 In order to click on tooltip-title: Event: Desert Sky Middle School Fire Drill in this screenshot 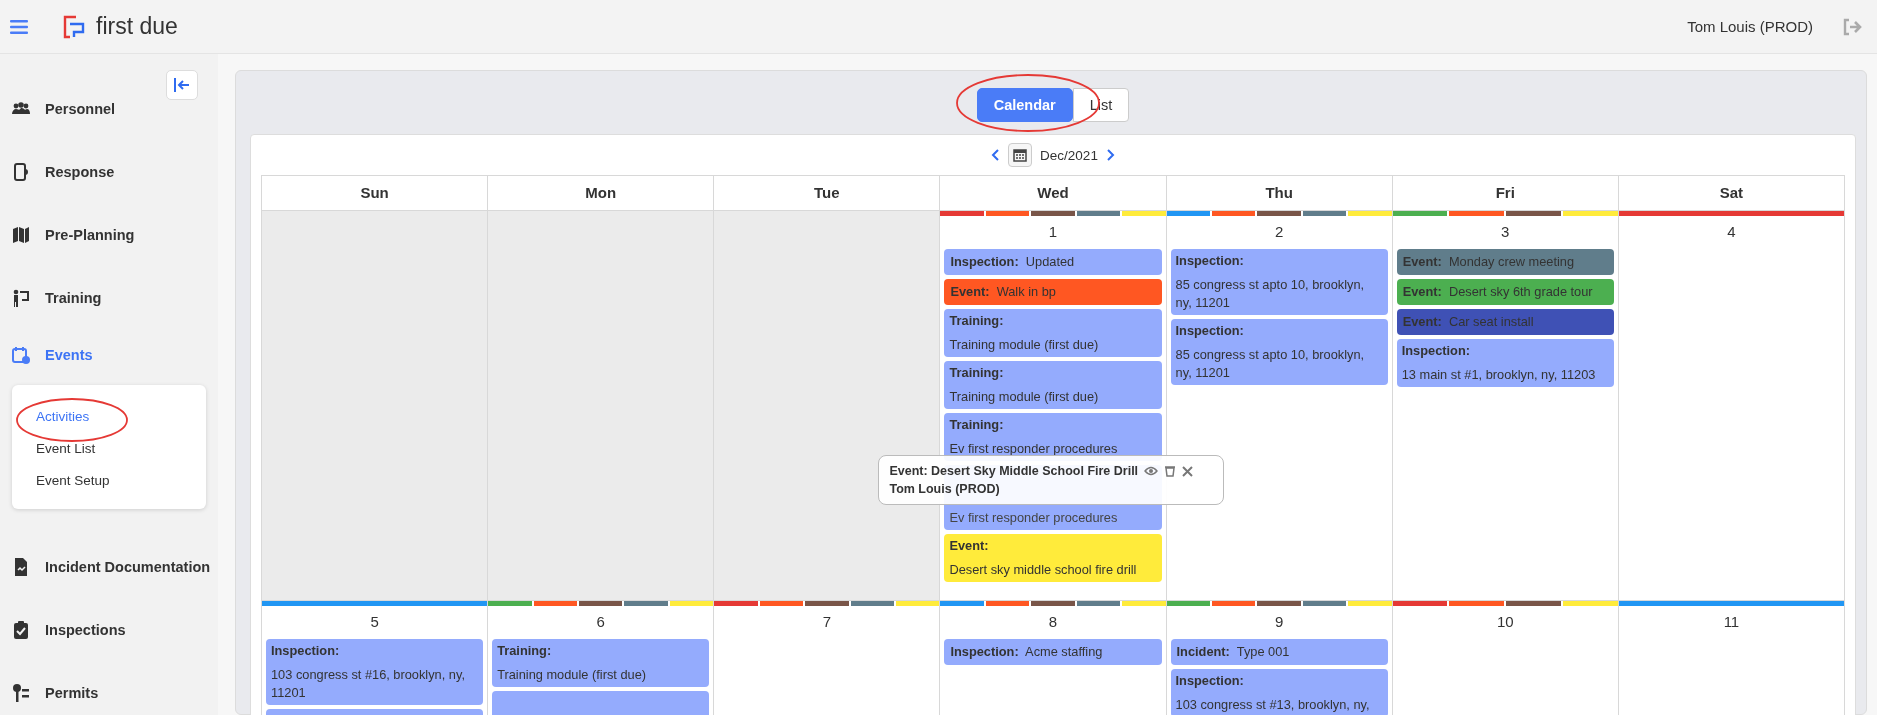, I will do `click(1014, 471)`.